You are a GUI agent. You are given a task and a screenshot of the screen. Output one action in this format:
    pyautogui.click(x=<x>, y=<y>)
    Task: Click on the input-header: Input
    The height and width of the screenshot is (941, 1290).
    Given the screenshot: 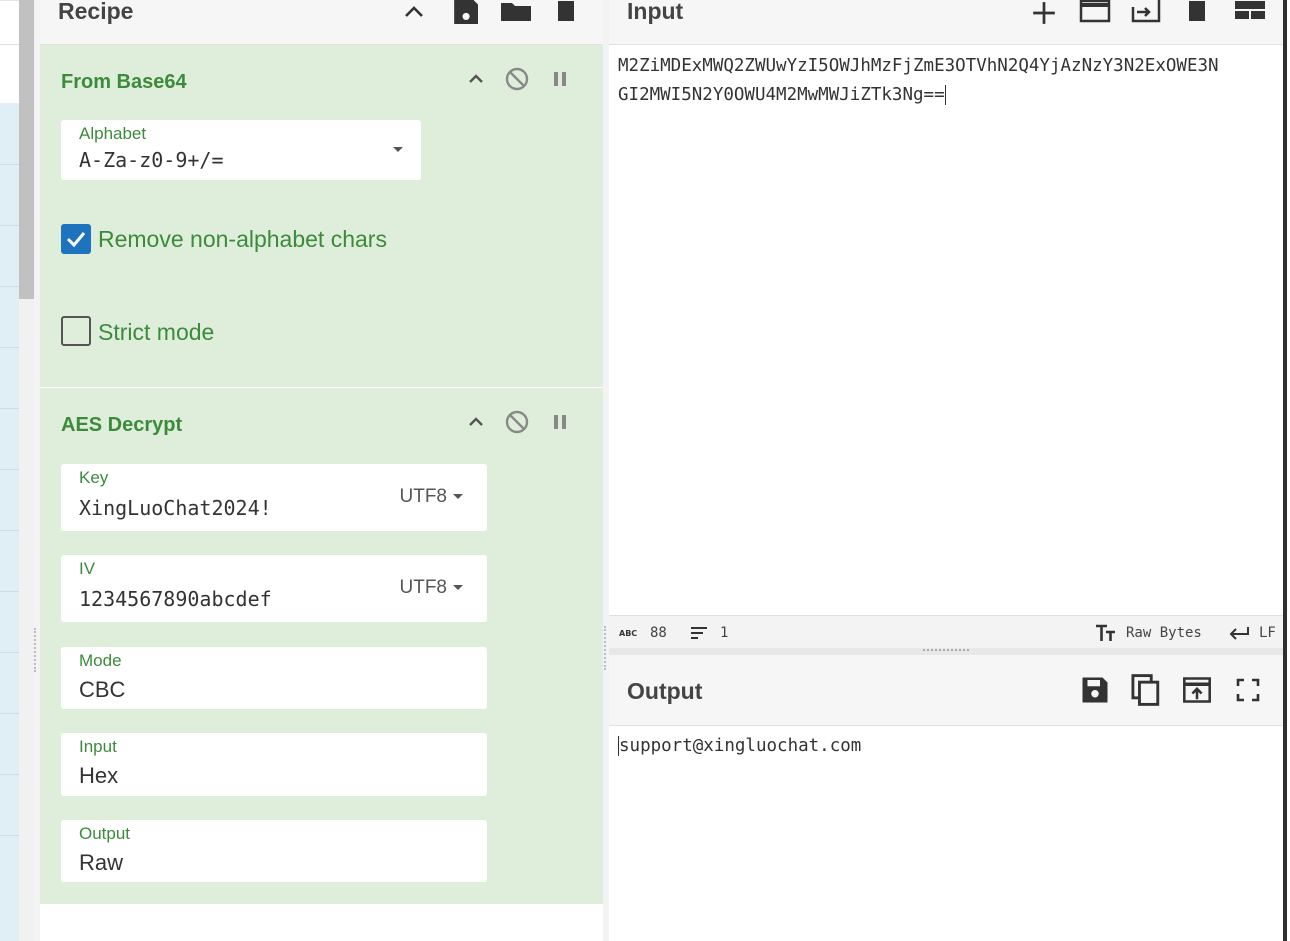 What is the action you would take?
    pyautogui.click(x=946, y=22)
    